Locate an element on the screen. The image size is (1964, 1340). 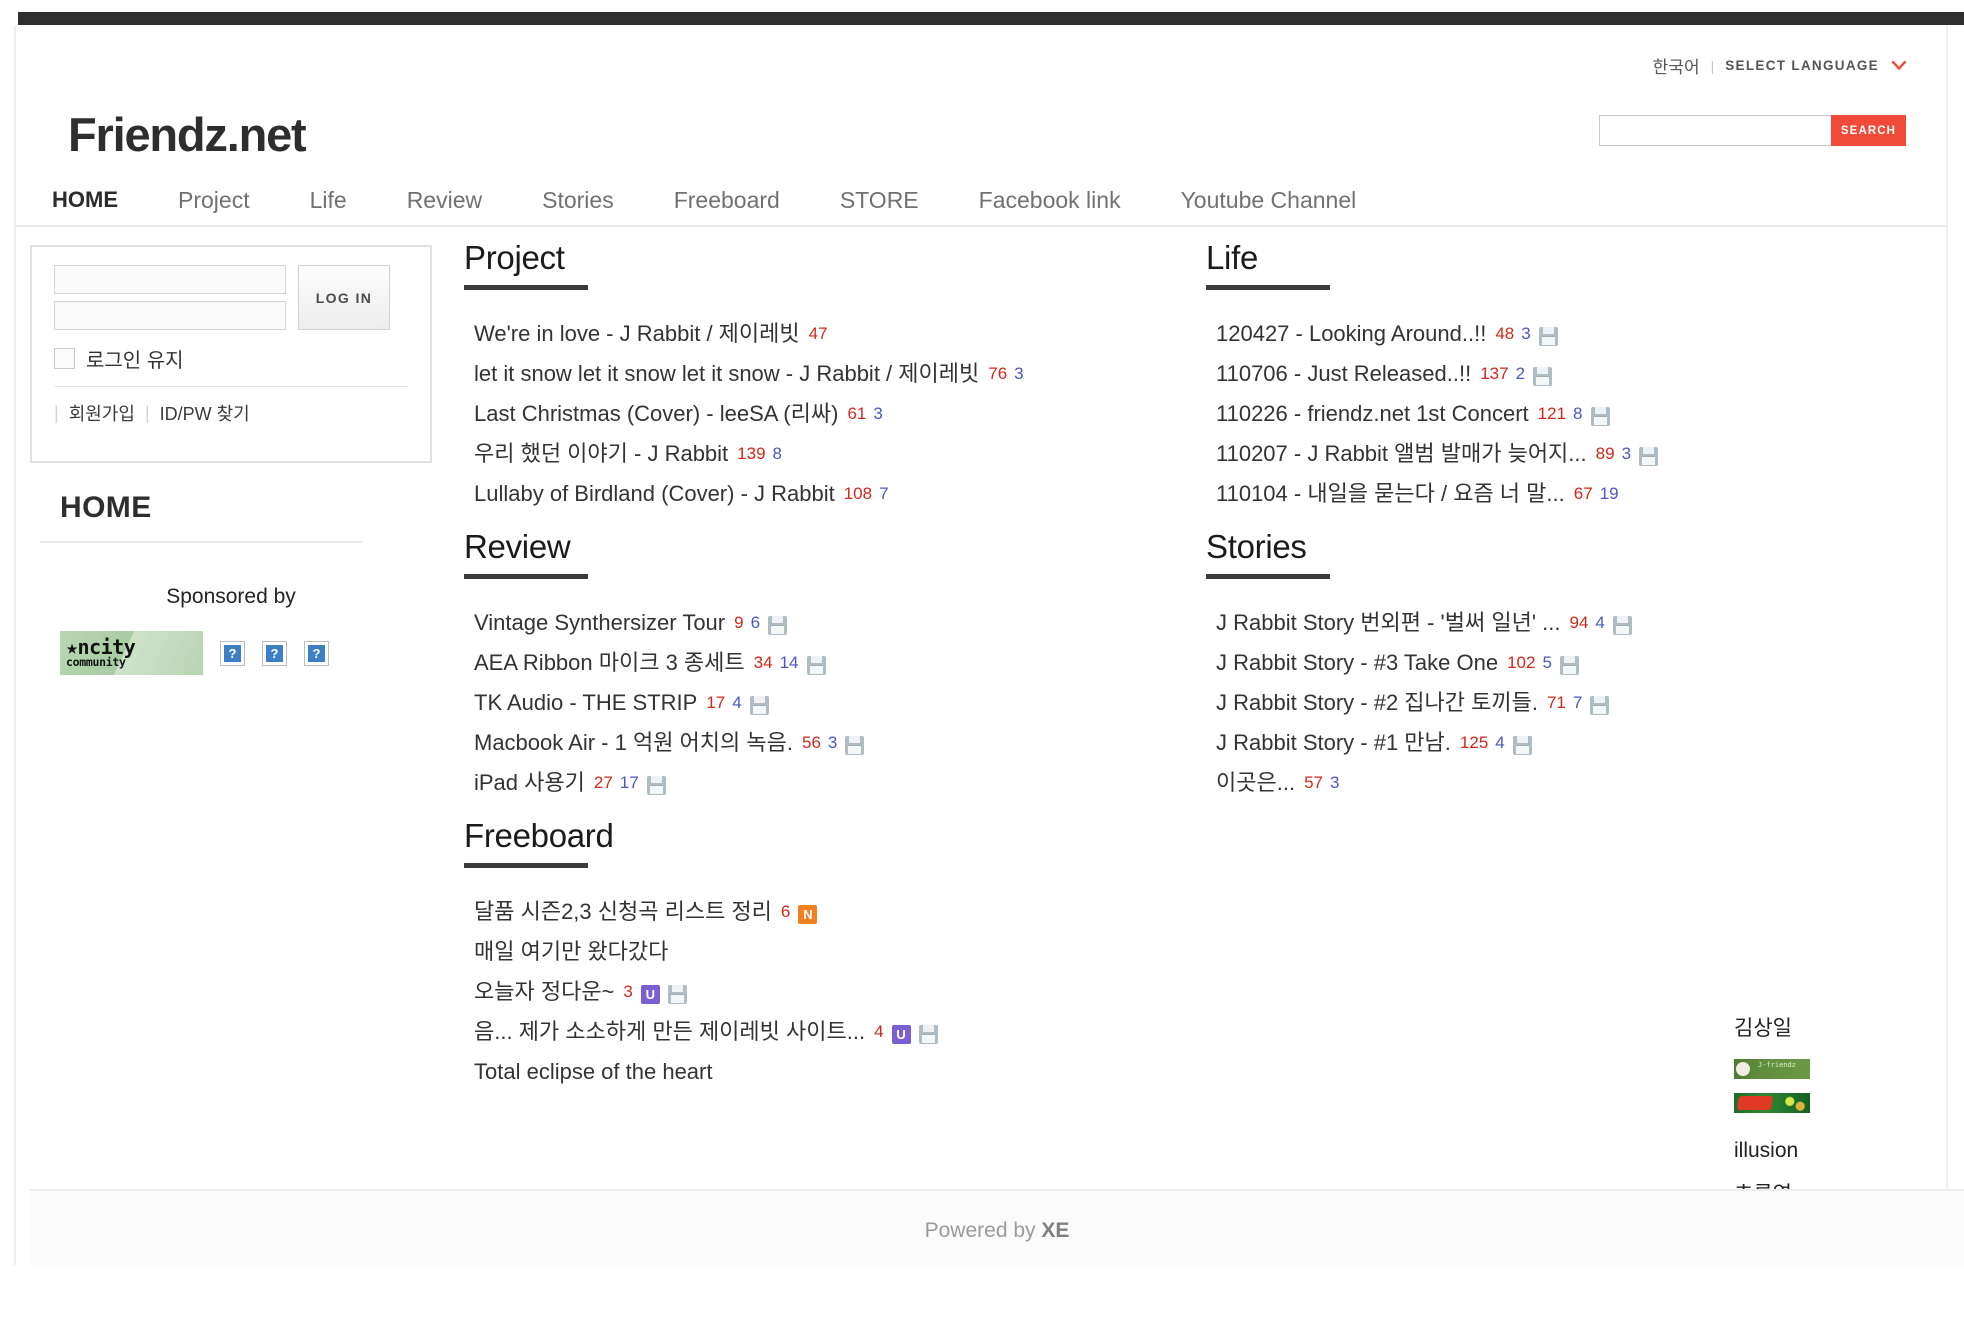
list-item: Macbook Air - 1 억원 어치의 녹음. 56 3 is located at coordinates (849, 743).